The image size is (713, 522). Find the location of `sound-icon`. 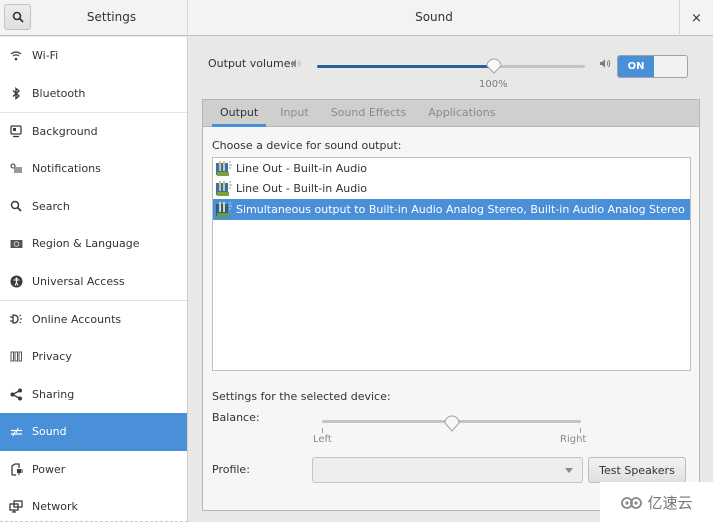

sound-icon is located at coordinates (16, 432).